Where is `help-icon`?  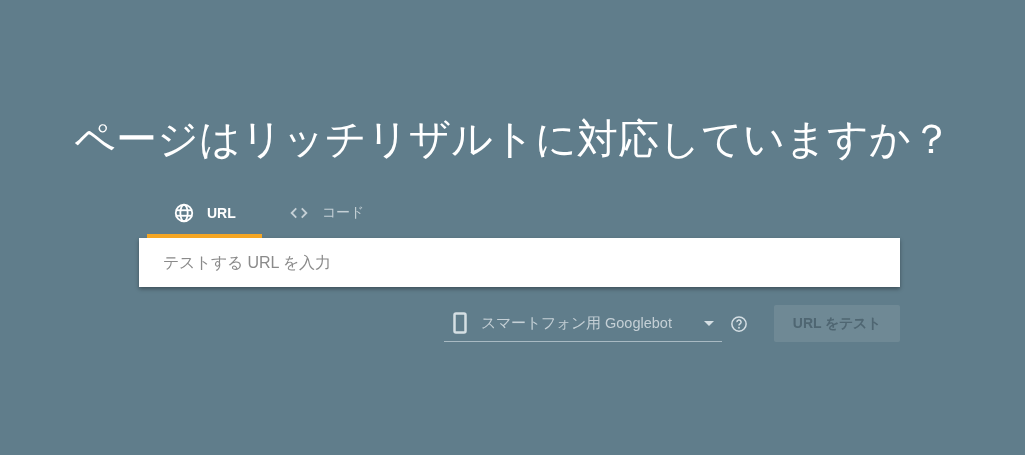
help-icon is located at coordinates (739, 323).